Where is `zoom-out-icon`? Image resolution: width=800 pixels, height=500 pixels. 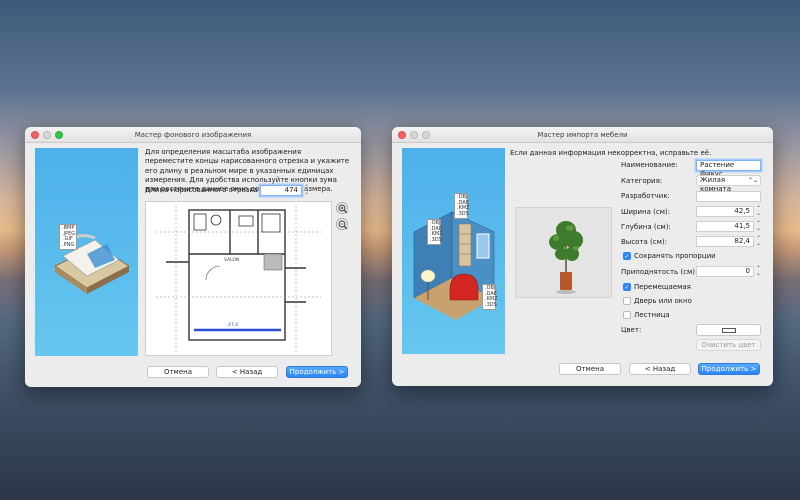 zoom-out-icon is located at coordinates (343, 225).